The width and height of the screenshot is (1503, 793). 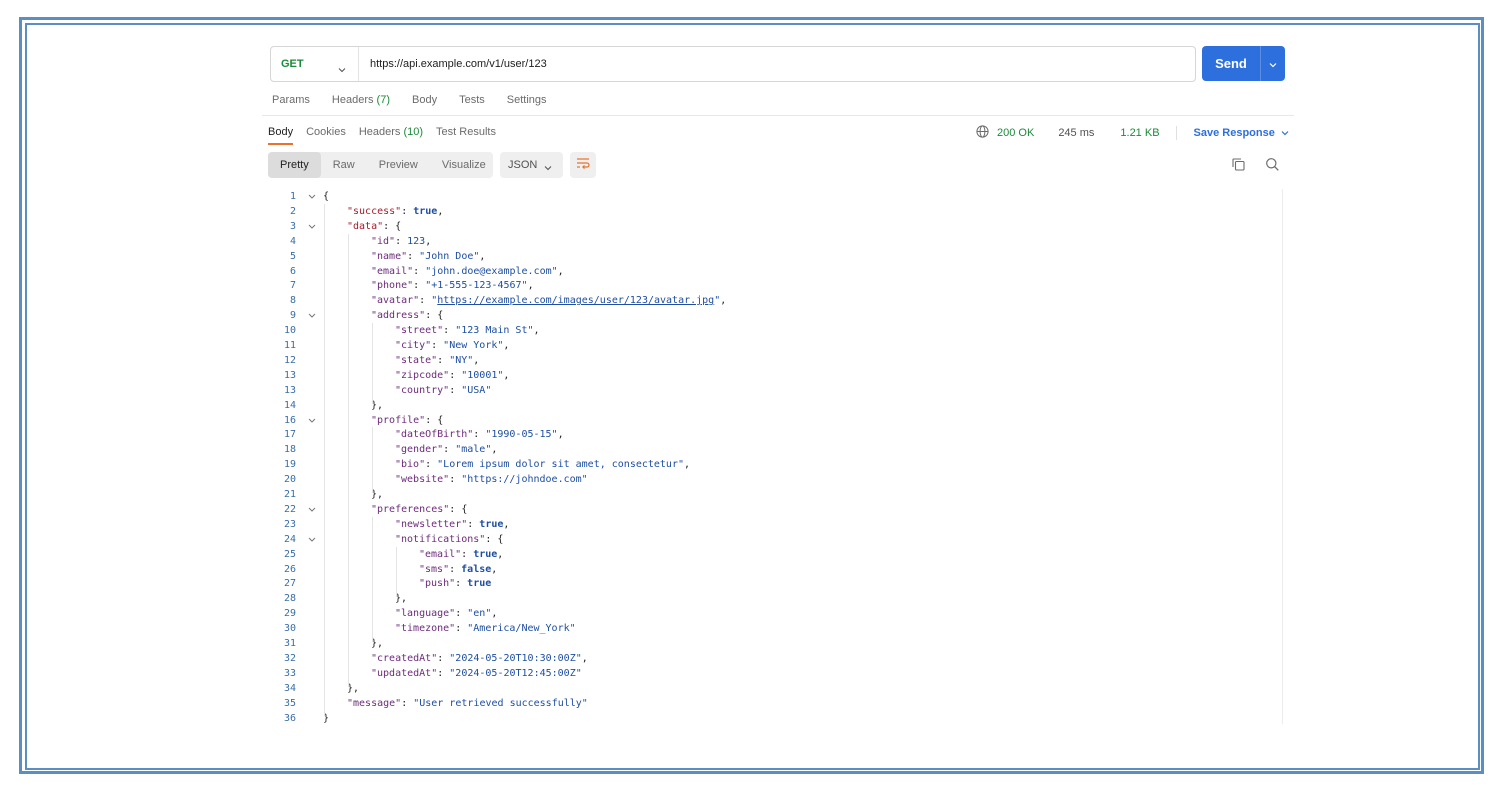 I want to click on wrap-lines-button, so click(x=583, y=165).